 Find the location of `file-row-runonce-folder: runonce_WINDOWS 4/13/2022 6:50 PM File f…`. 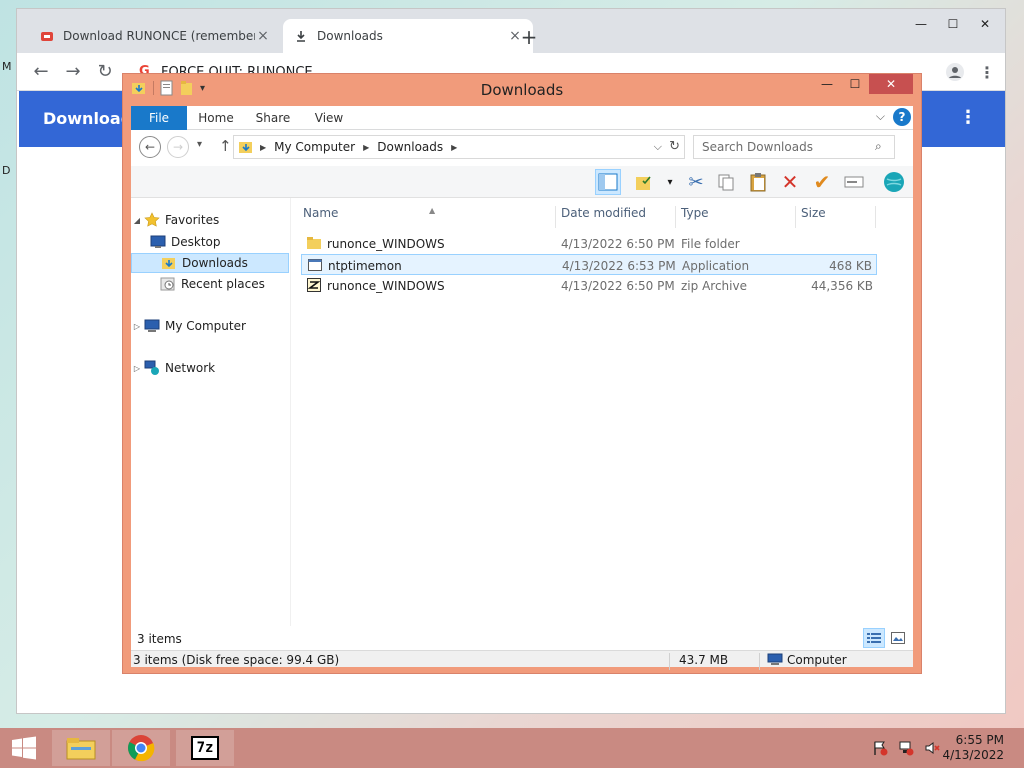

file-row-runonce-folder: runonce_WINDOWS 4/13/2022 6:50 PM File f… is located at coordinates (589, 243).